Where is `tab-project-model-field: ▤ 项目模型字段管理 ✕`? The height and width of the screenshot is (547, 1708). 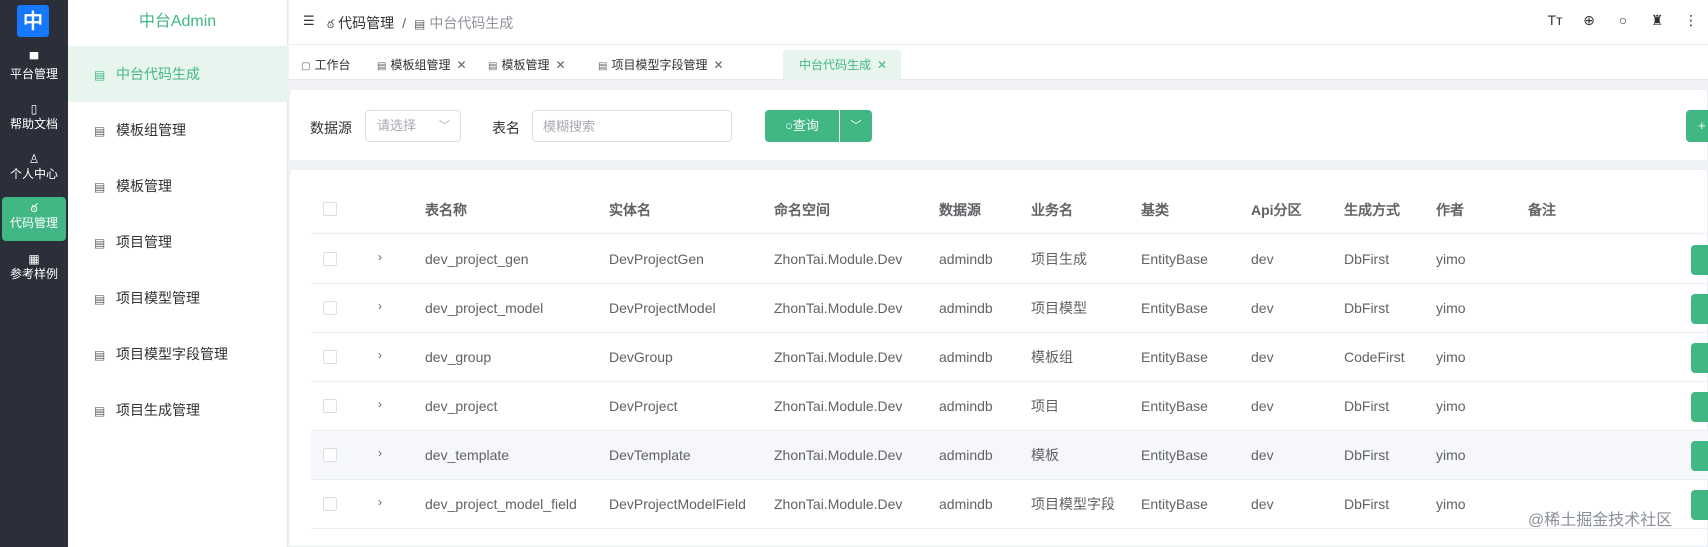 tab-project-model-field: ▤ 项目模型字段管理 ✕ is located at coordinates (661, 65).